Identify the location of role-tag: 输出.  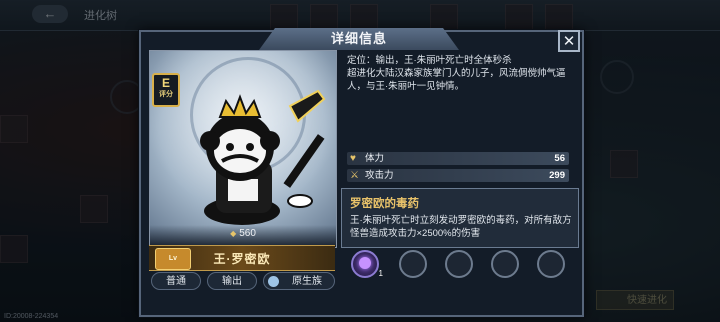
(232, 281).